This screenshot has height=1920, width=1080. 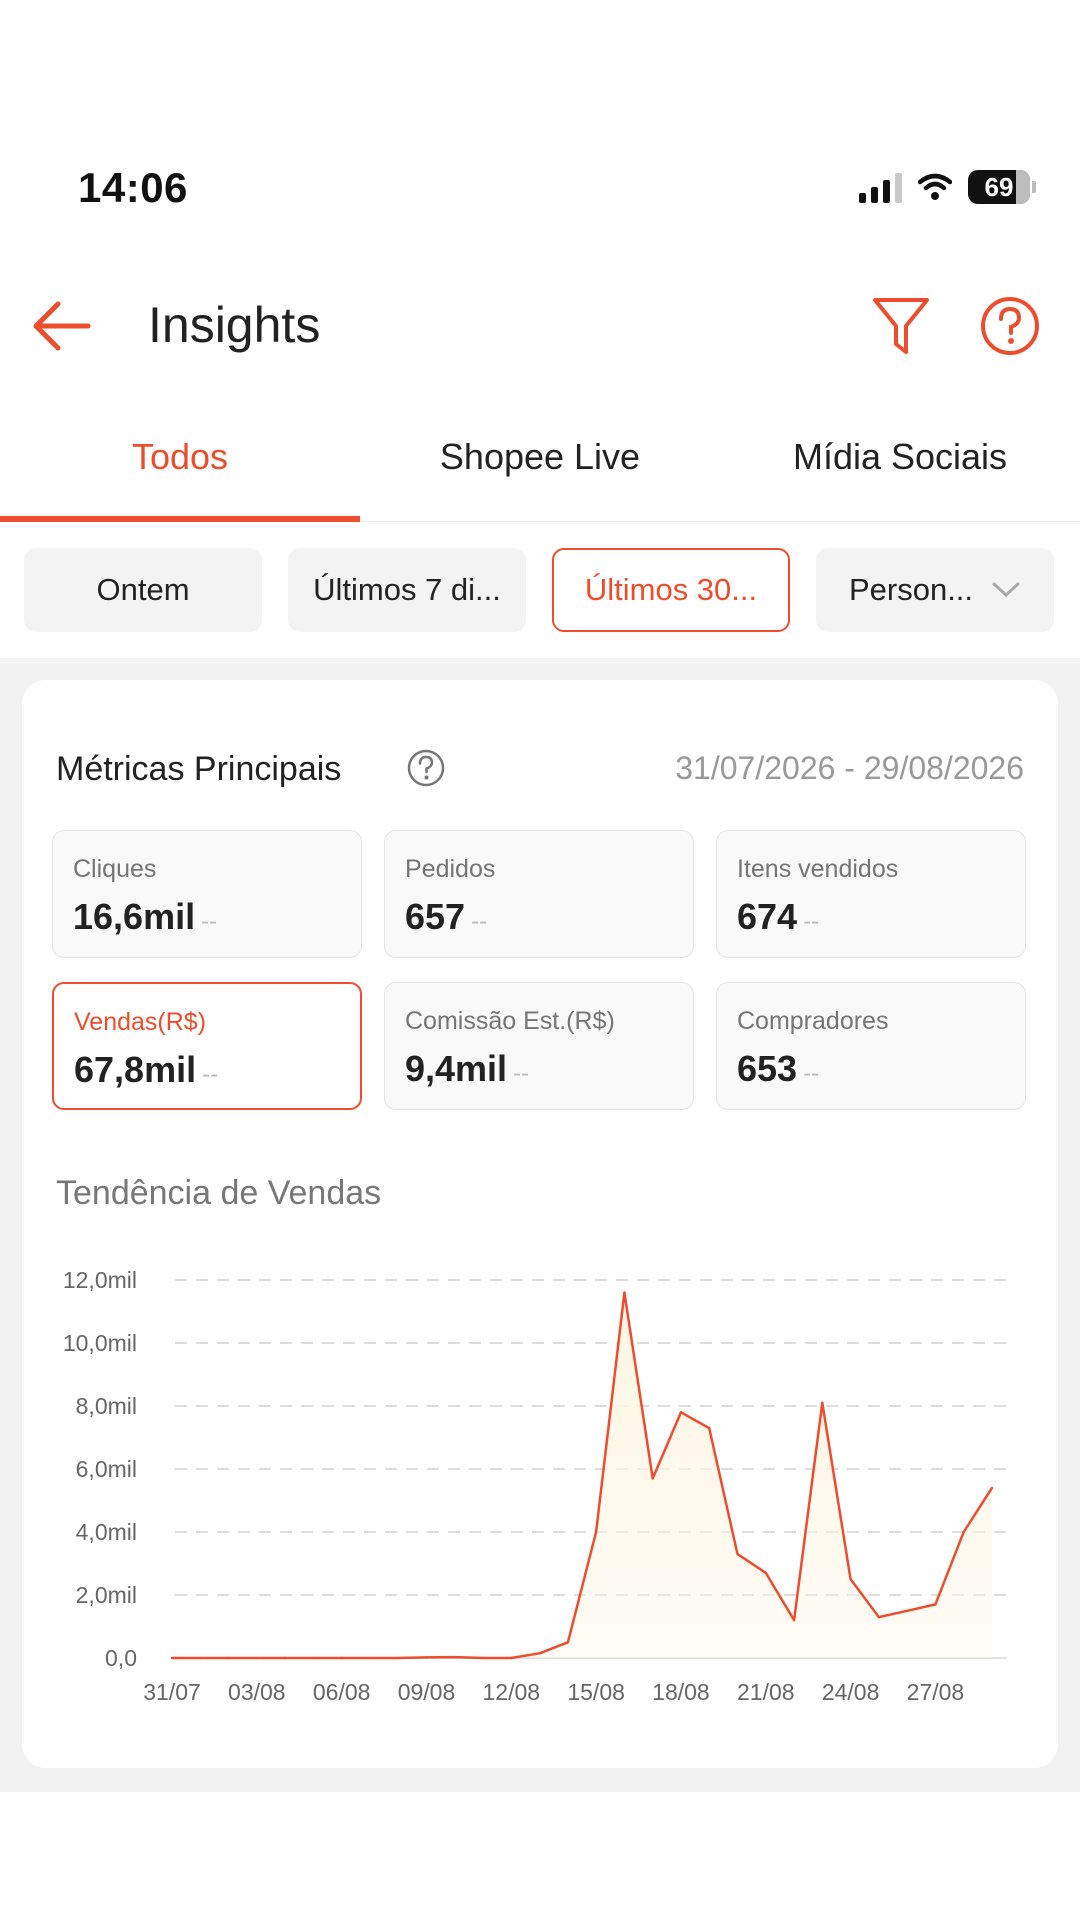 What do you see at coordinates (106, 1406) in the screenshot?
I see `y-tick-label: 8,0mil` at bounding box center [106, 1406].